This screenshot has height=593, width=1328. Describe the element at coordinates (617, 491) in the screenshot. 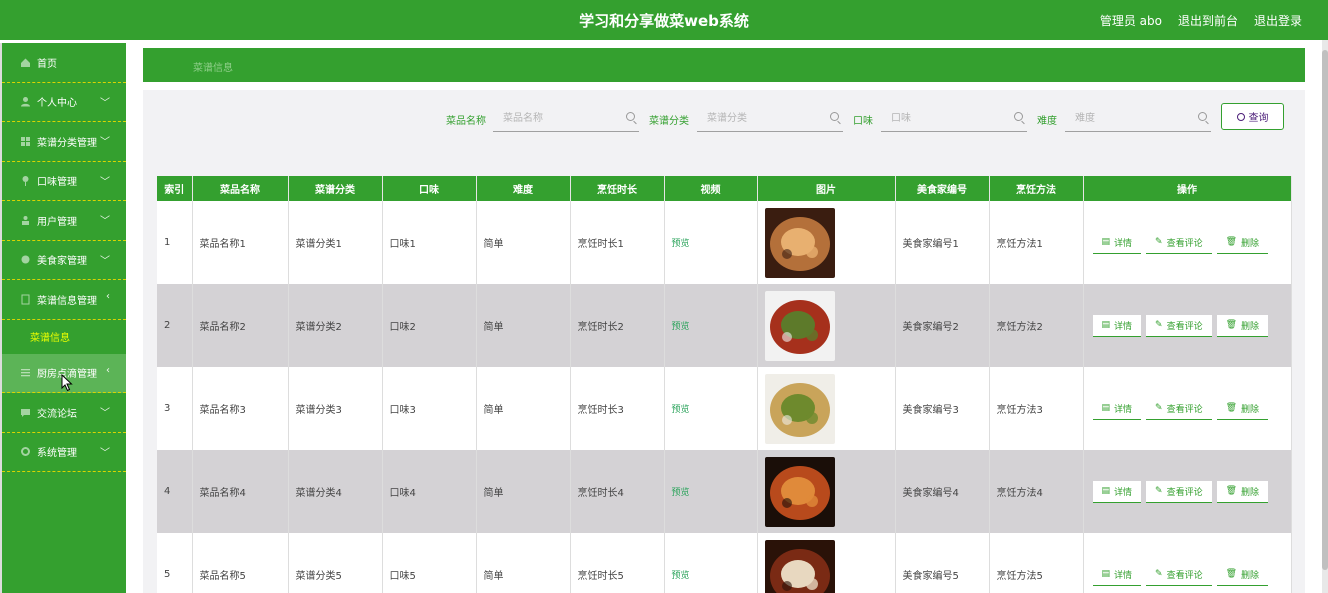

I see `cell-duration: 烹饪时长4` at that location.